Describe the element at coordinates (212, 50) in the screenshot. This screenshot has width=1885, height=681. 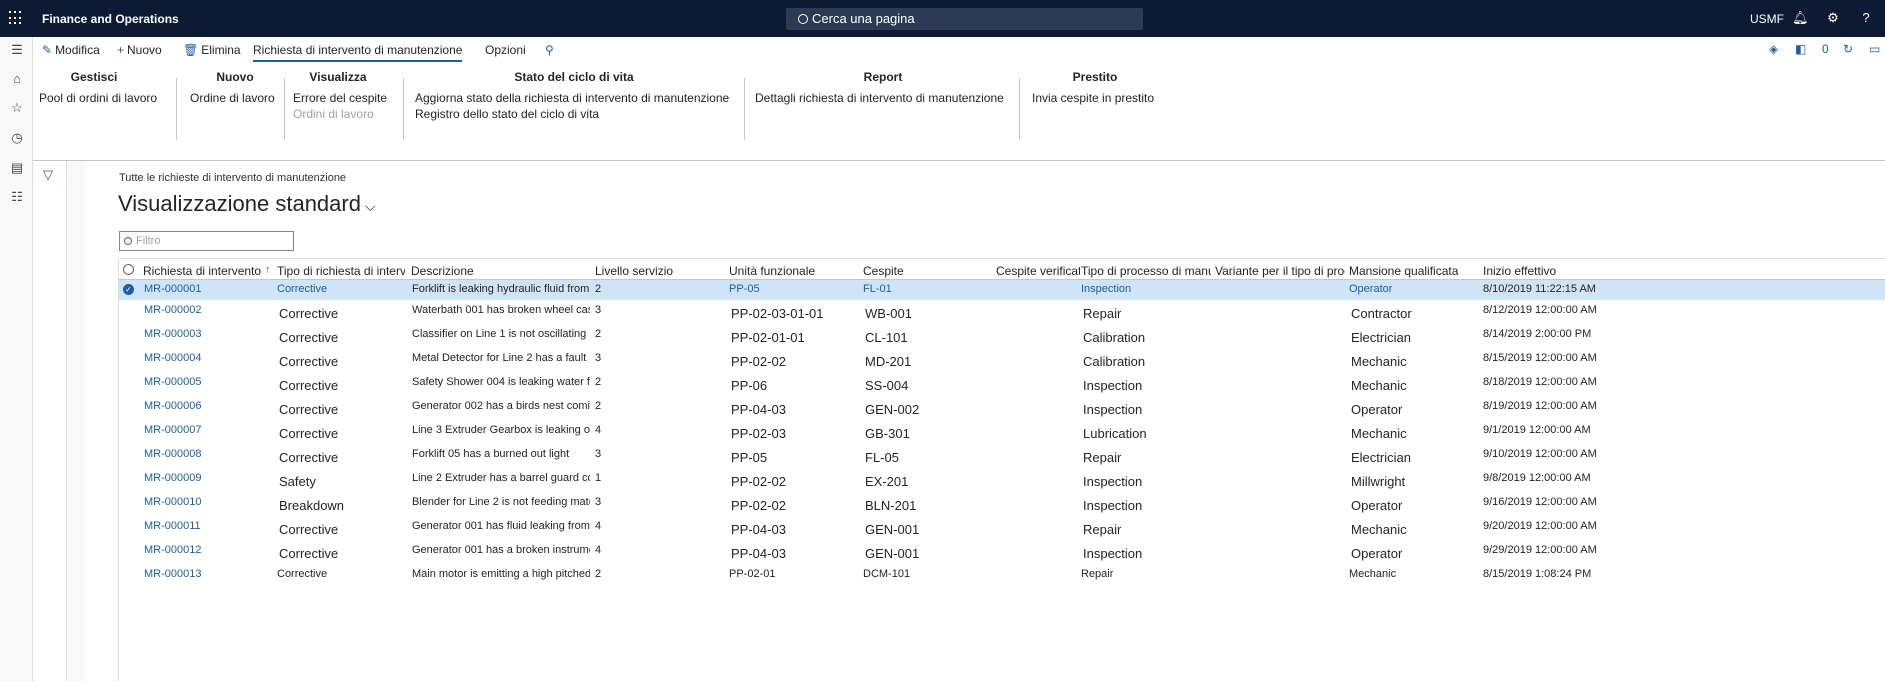
I see `delete-button: 🗑︎ Elimina` at that location.